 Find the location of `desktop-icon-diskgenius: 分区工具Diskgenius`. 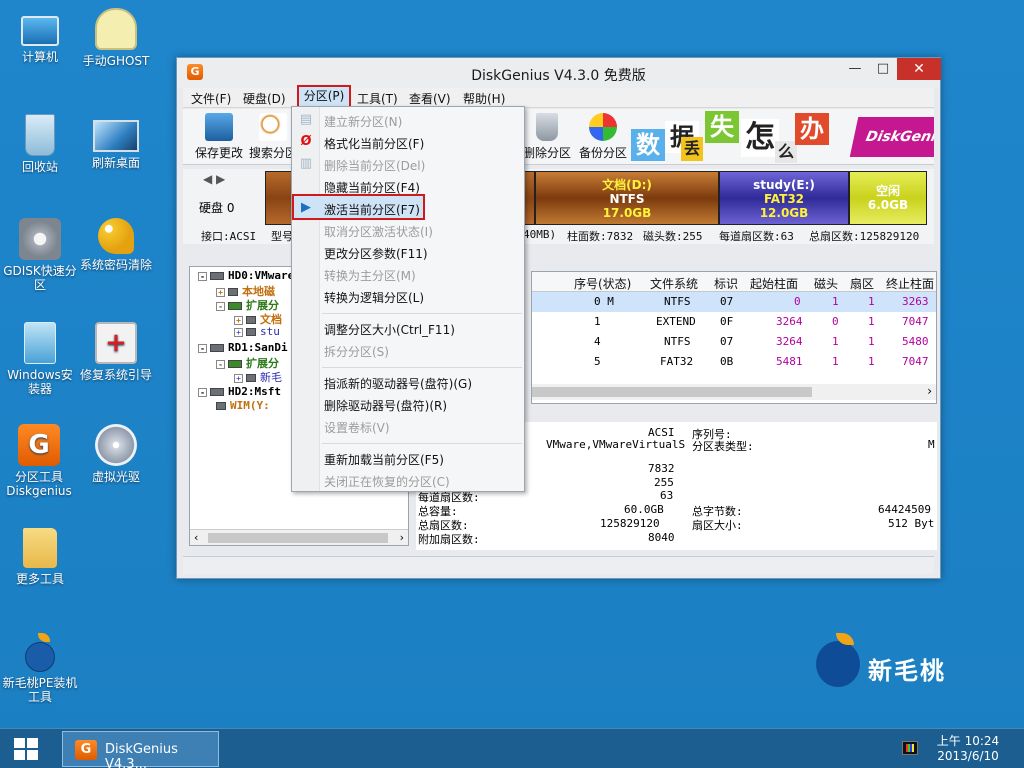

desktop-icon-diskgenius: 分区工具Diskgenius is located at coordinates (39, 461).